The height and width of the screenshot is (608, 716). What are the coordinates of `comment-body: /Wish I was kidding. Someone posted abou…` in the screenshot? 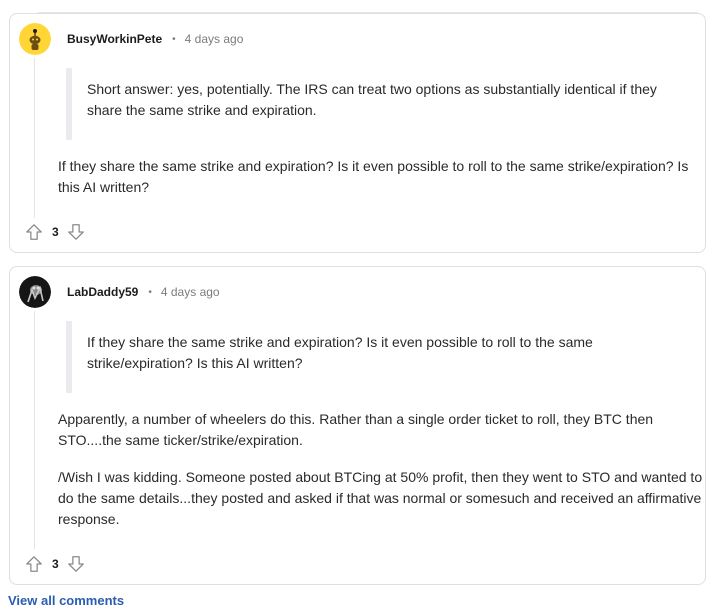 It's located at (380, 498).